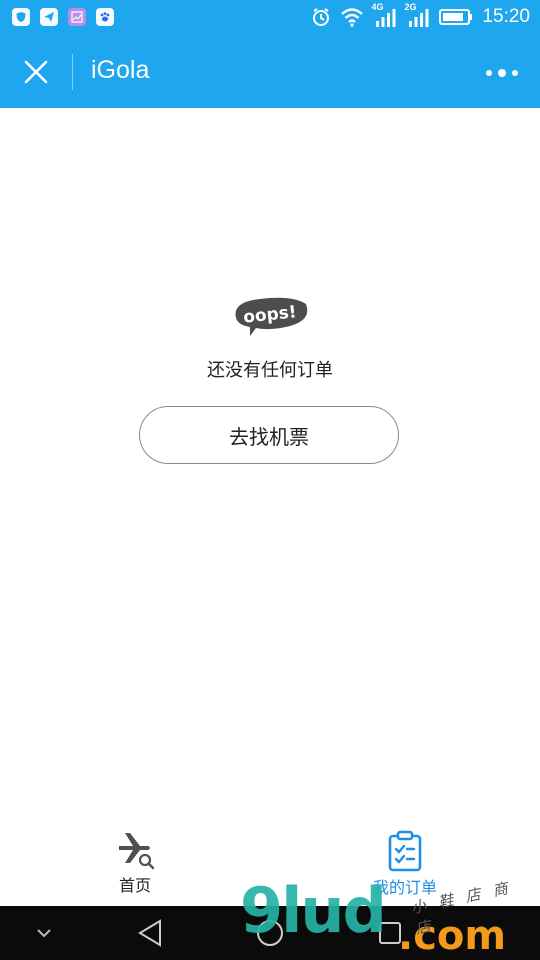 This screenshot has height=960, width=540. Describe the element at coordinates (77, 17) in the screenshot. I see `photo-app-icon` at that location.